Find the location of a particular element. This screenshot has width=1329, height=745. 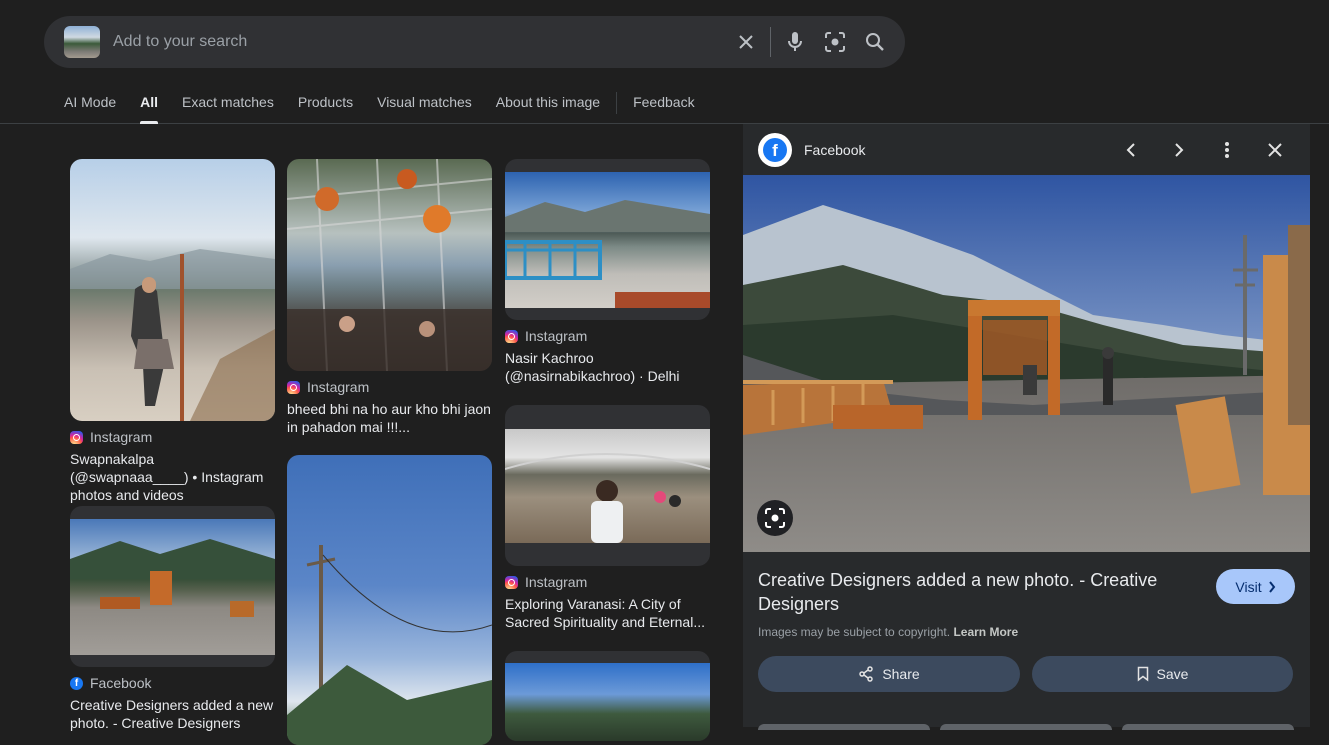

close-icon is located at coordinates (1275, 150).